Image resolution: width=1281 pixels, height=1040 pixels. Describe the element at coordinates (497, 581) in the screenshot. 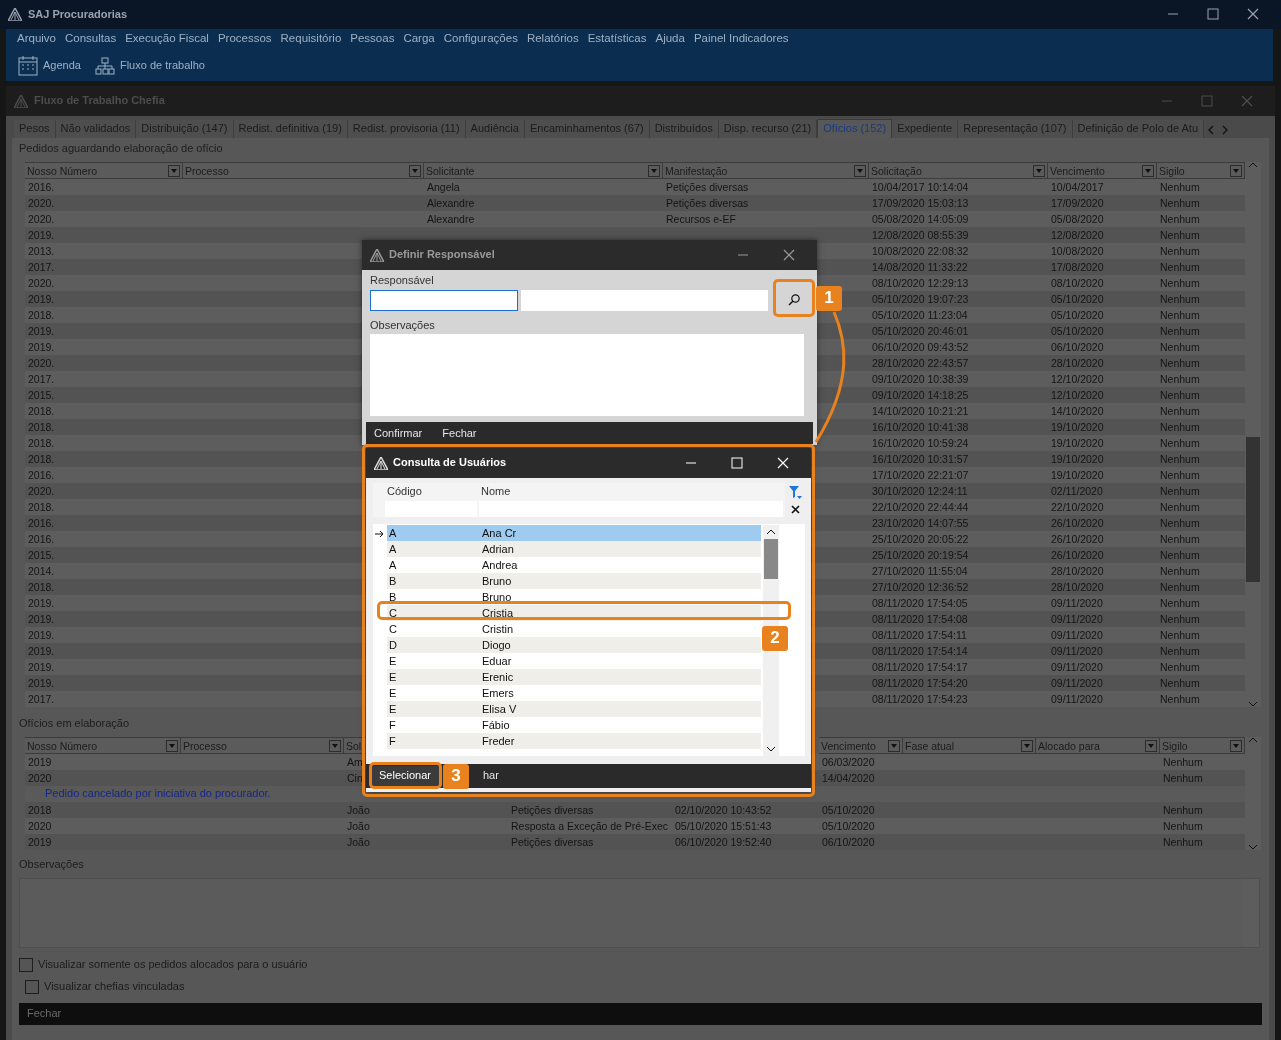

I see `table-cell: Bruno` at that location.